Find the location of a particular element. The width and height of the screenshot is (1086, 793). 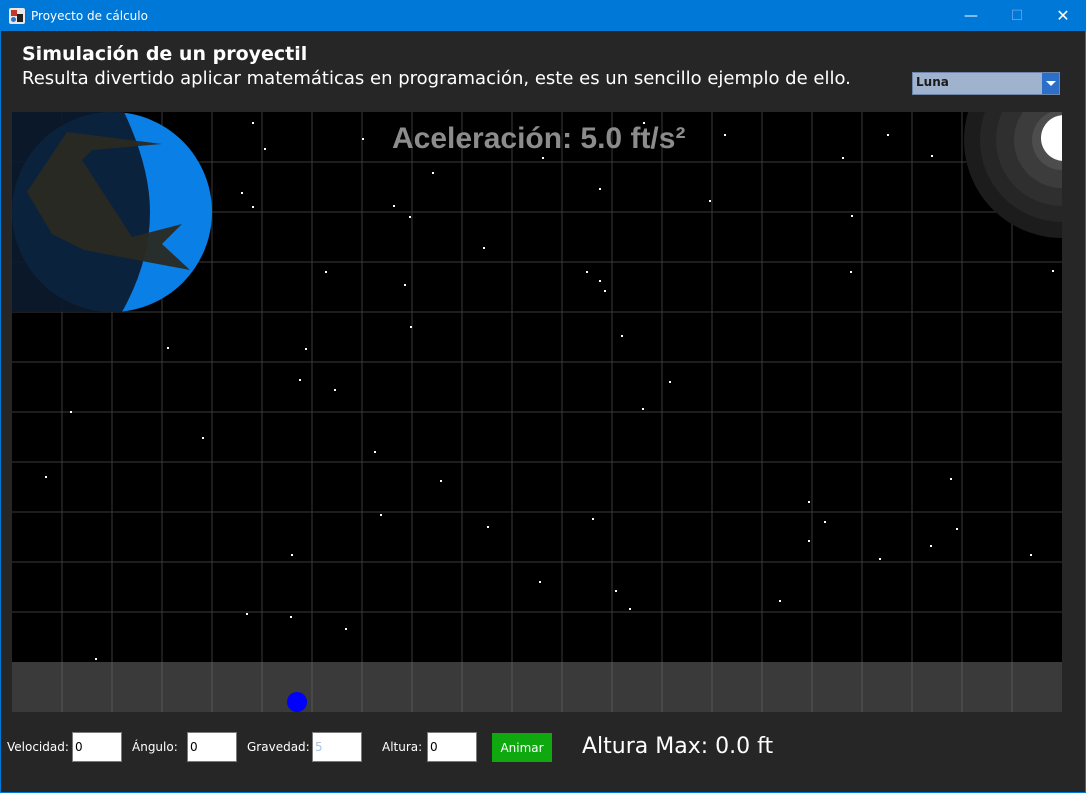

animate-button: Animar is located at coordinates (522, 747).